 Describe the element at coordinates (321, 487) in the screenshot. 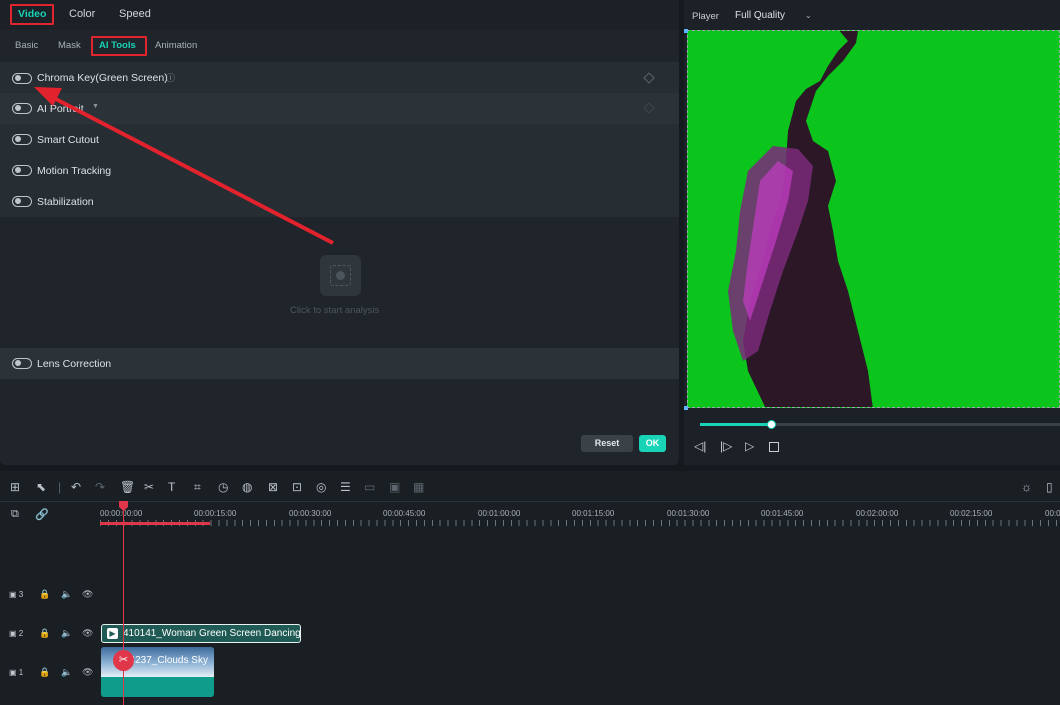

I see `chroma-icon: ◎` at that location.